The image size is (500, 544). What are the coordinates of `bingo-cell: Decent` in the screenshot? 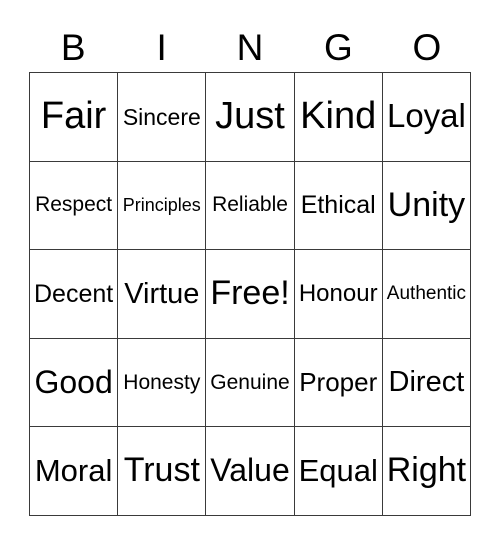 It's located at (74, 294).